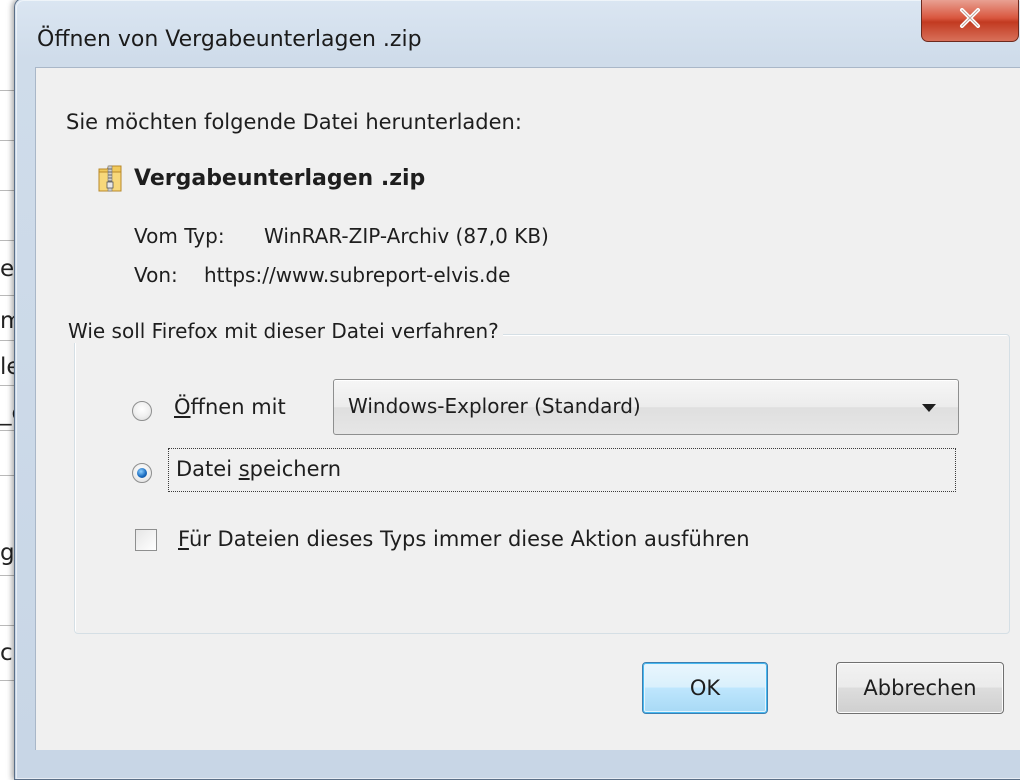 Image resolution: width=1020 pixels, height=780 pixels. Describe the element at coordinates (142, 411) in the screenshot. I see `open-with-radio` at that location.